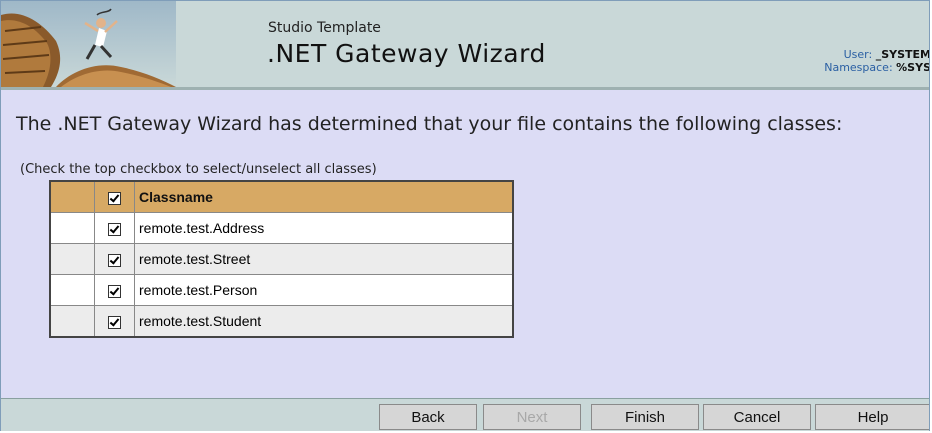 This screenshot has height=433, width=932. Describe the element at coordinates (872, 417) in the screenshot. I see `help-button: Help` at that location.